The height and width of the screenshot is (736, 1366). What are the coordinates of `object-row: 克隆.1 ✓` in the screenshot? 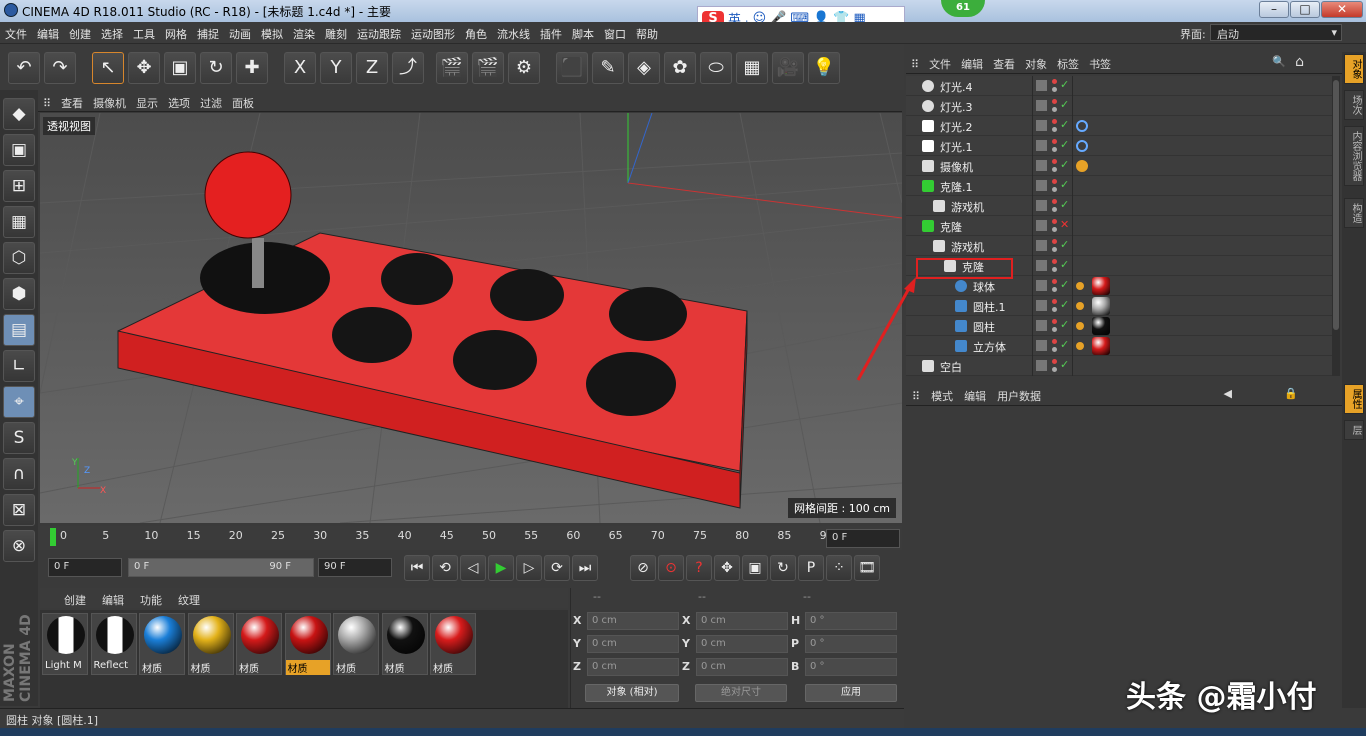 It's located at (1119, 186).